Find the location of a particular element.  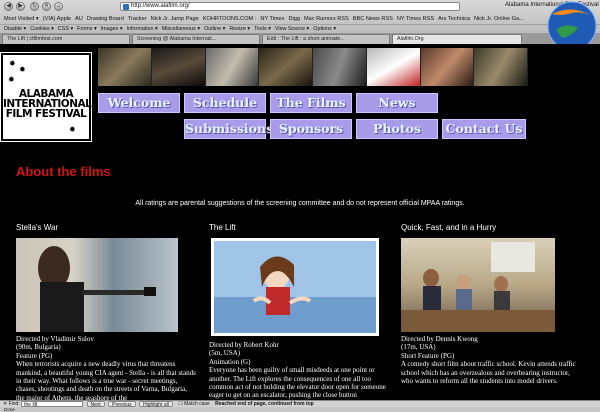

devtools-menu: Disable ▾ is located at coordinates (15, 29).